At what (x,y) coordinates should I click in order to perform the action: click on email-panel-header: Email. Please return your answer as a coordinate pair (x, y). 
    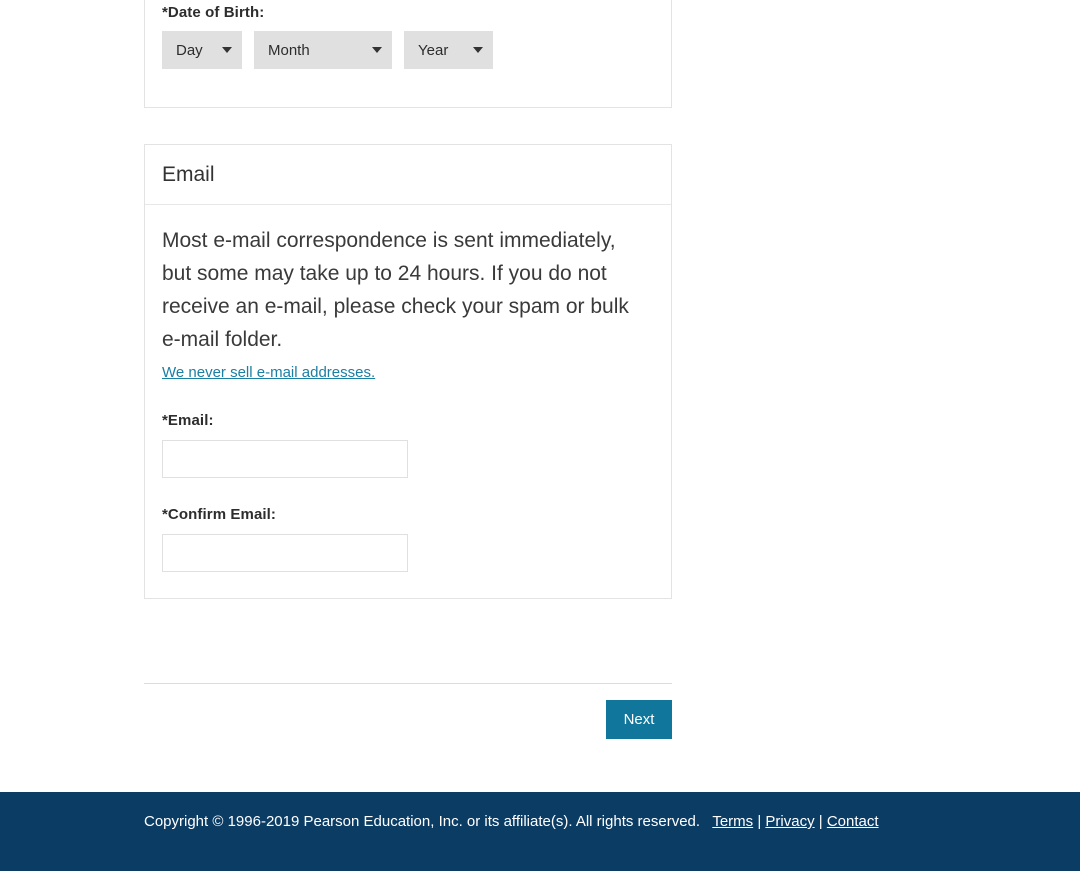
    Looking at the image, I should click on (408, 175).